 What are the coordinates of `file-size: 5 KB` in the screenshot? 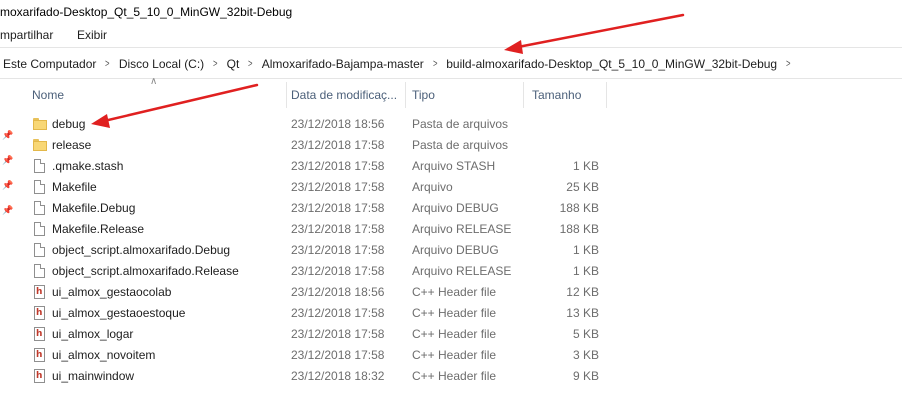 It's located at (585, 334).